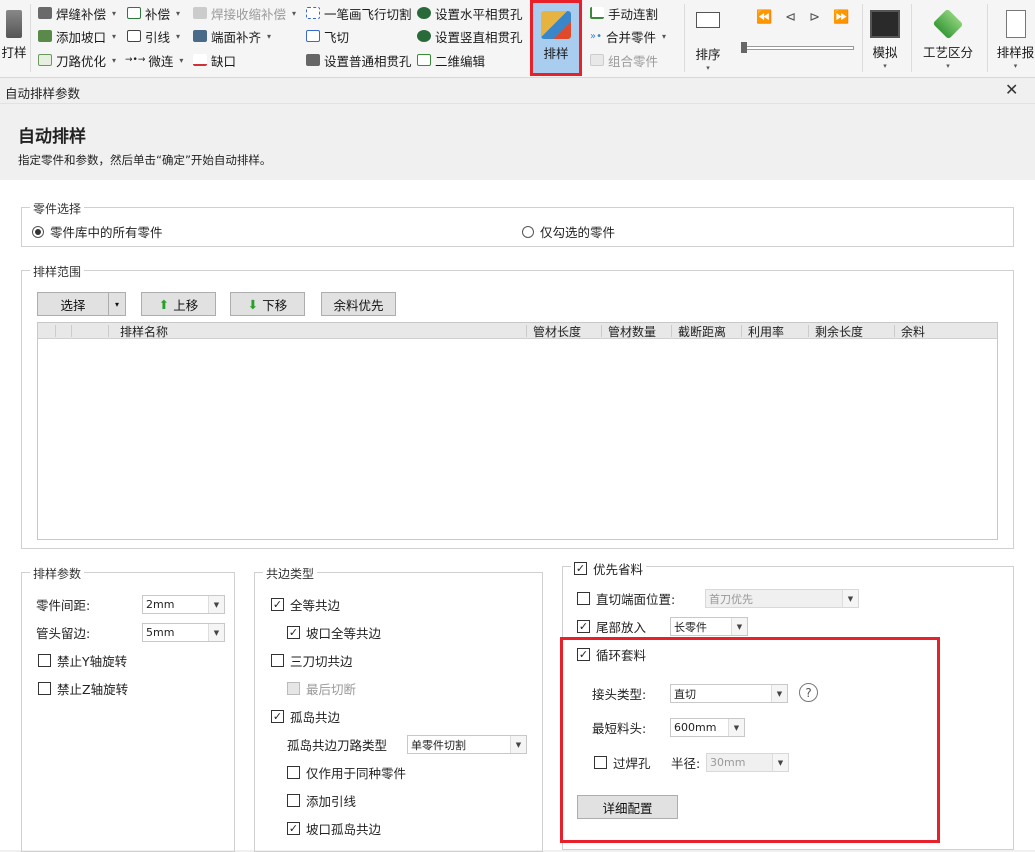  I want to click on no-z-rotate-checkbox: 禁止Z轴旋转, so click(83, 688).